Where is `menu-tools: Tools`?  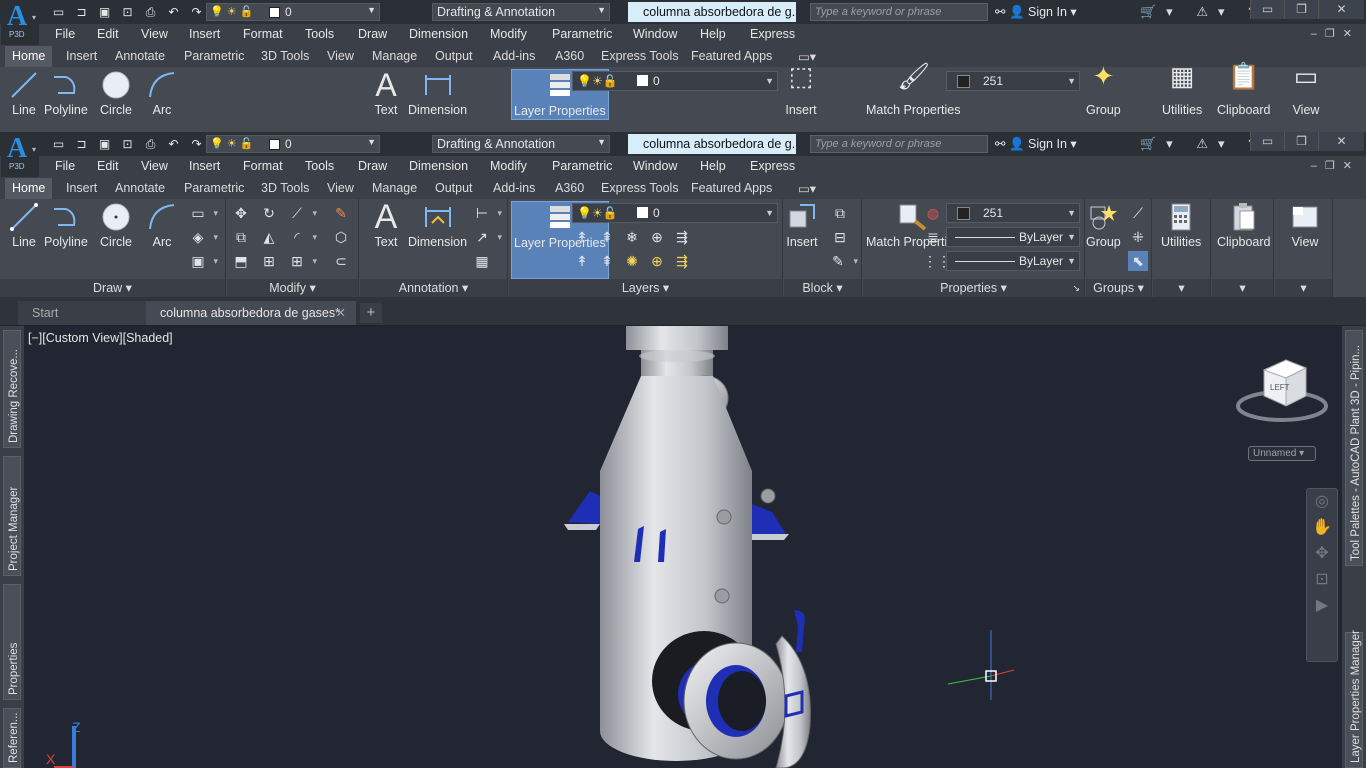 menu-tools: Tools is located at coordinates (319, 34).